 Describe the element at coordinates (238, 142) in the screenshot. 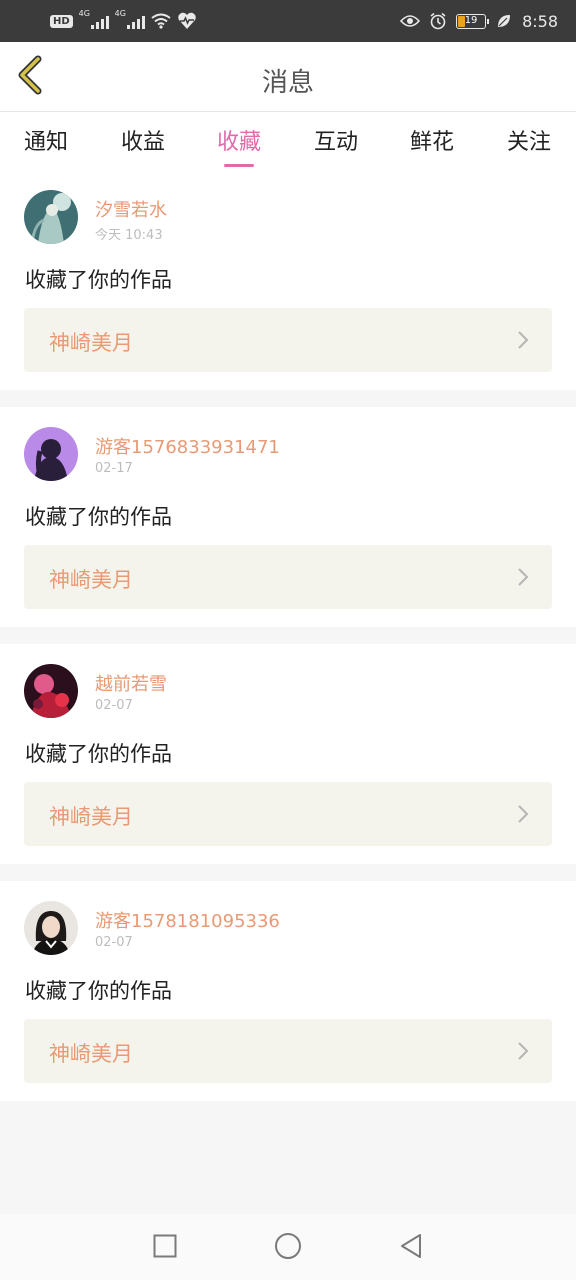

I see `tab-label: 收藏` at that location.